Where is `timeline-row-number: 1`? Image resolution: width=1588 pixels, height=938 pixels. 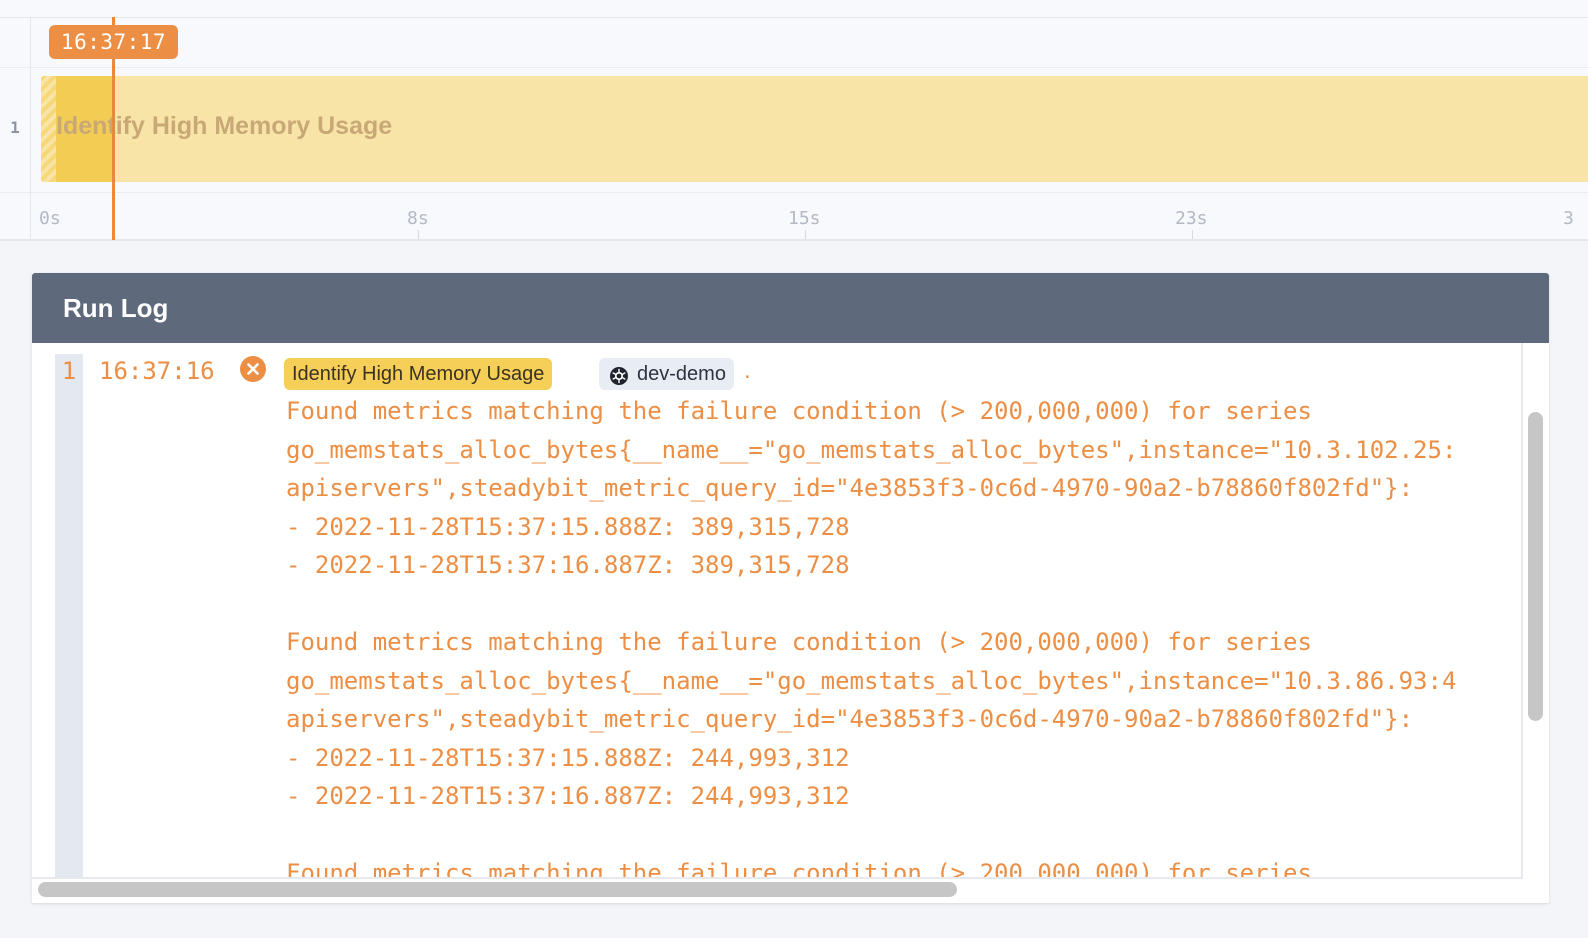
timeline-row-number: 1 is located at coordinates (15, 127).